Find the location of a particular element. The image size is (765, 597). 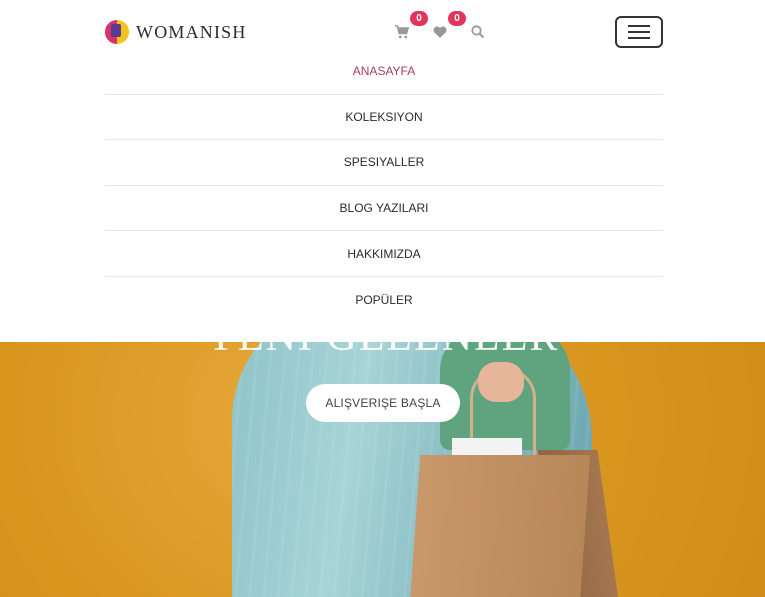

nav-item-populer: POPÜLER is located at coordinates (384, 300).